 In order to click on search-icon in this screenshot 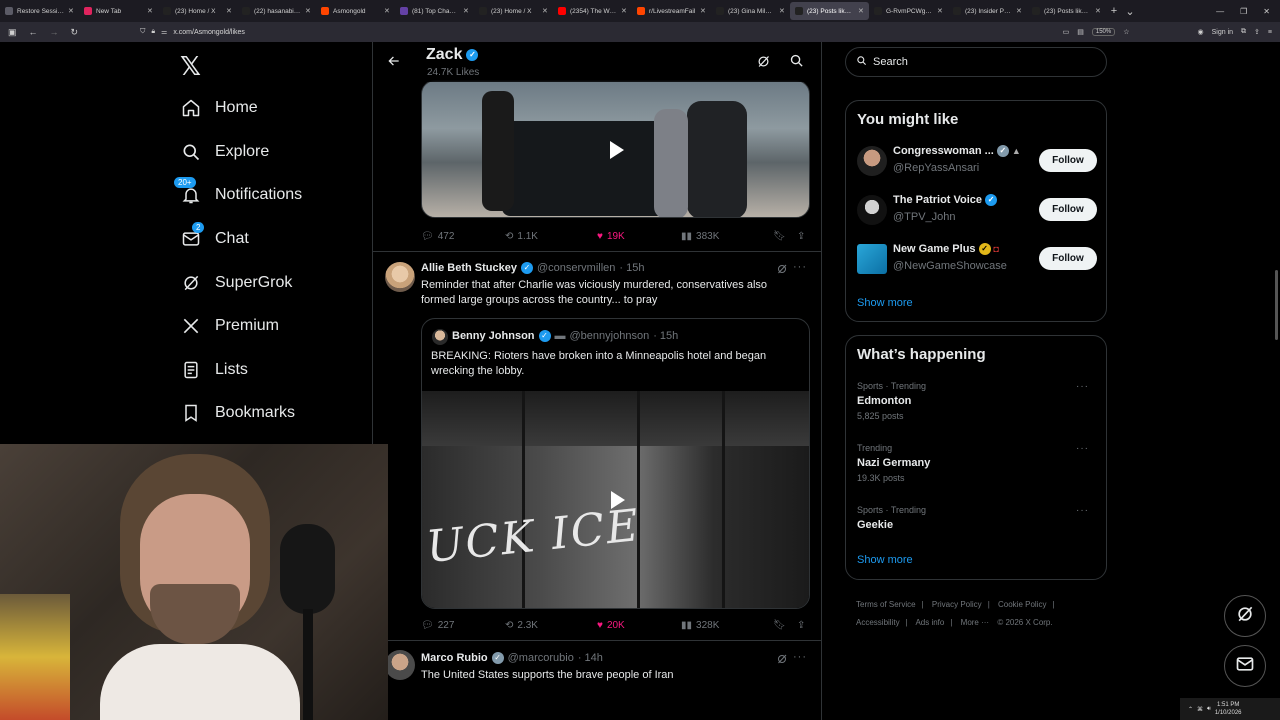, I will do `click(796, 63)`.